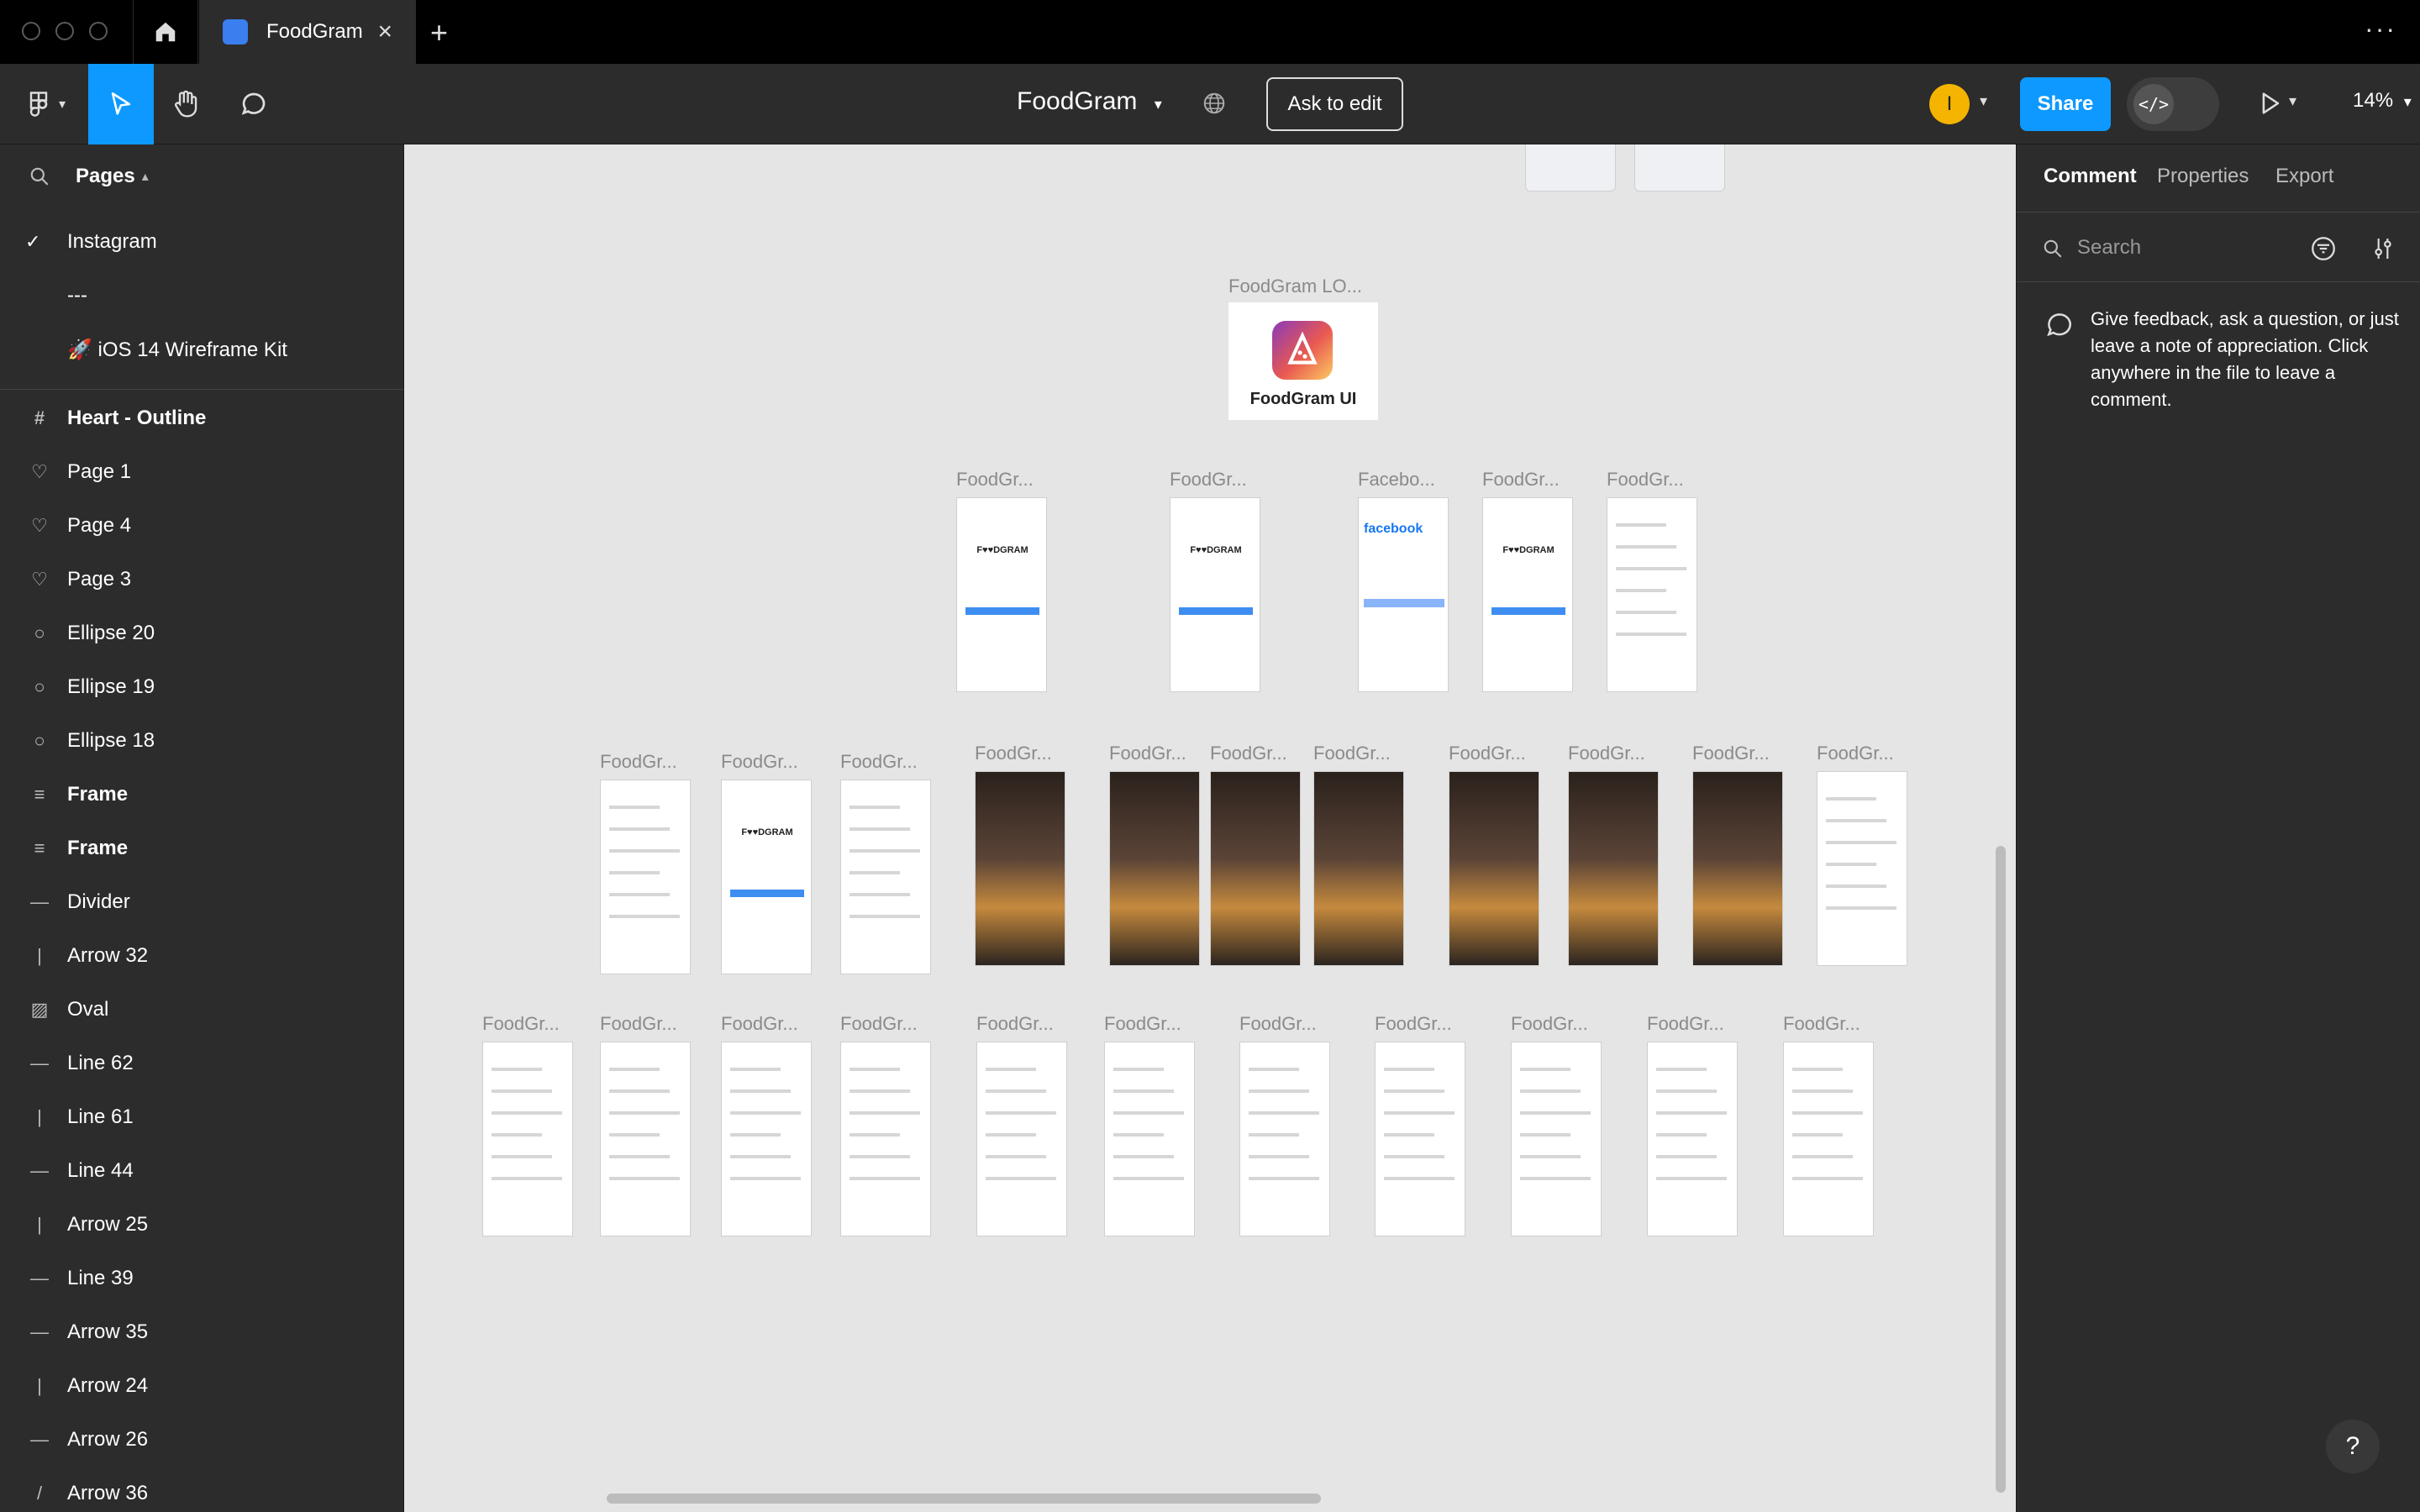 Image resolution: width=2420 pixels, height=1512 pixels. I want to click on hand-tool-button, so click(187, 104).